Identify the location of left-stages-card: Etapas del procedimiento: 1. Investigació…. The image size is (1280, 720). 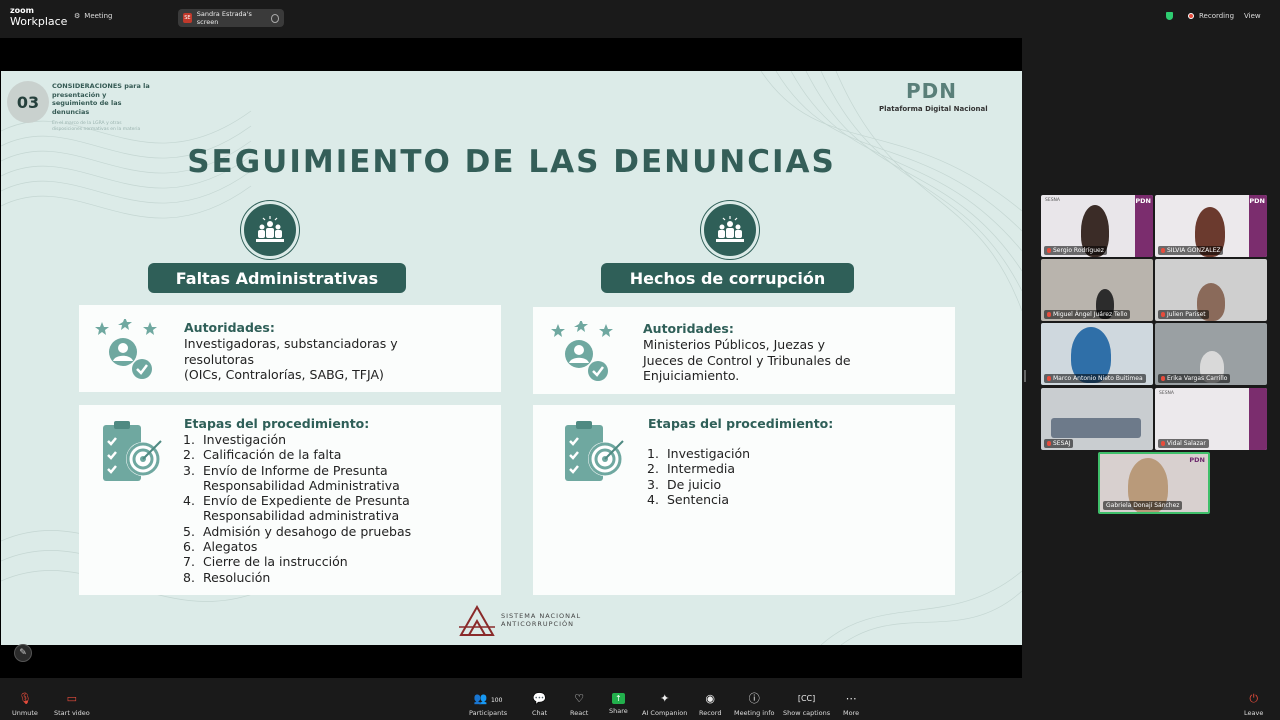
(290, 500).